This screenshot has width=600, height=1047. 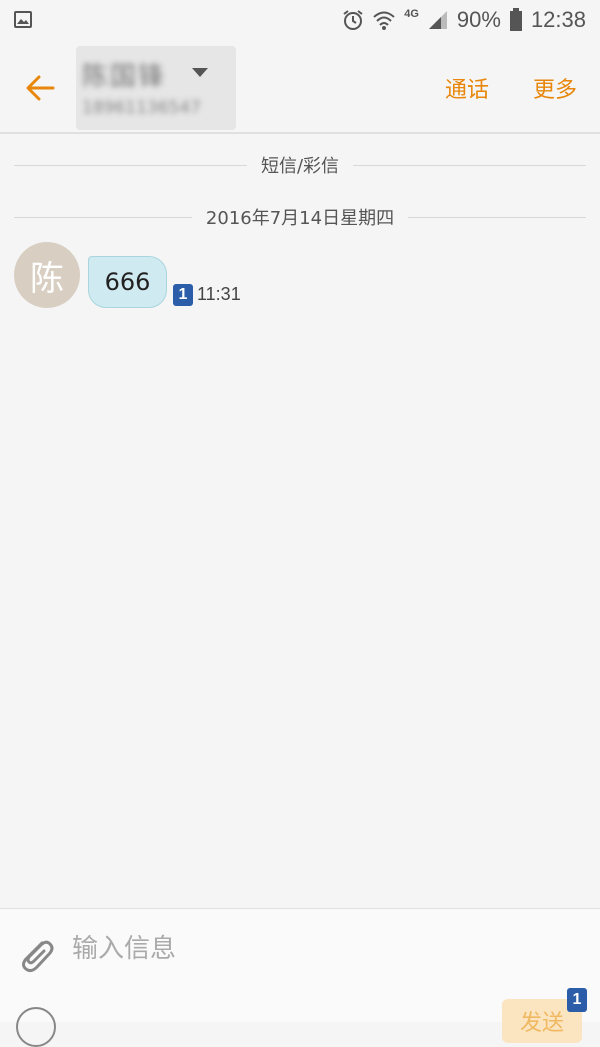 I want to click on message-composer: 发送, so click(x=300, y=977).